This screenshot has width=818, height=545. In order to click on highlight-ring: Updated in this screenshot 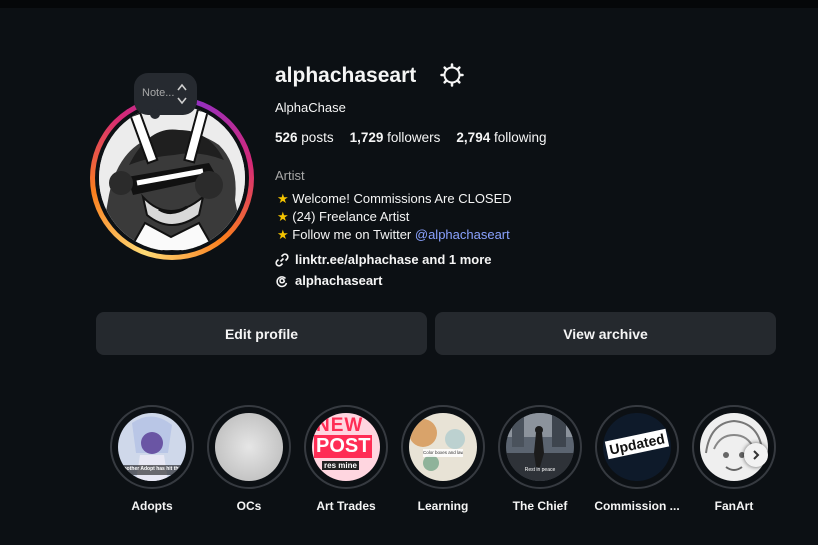, I will do `click(637, 447)`.